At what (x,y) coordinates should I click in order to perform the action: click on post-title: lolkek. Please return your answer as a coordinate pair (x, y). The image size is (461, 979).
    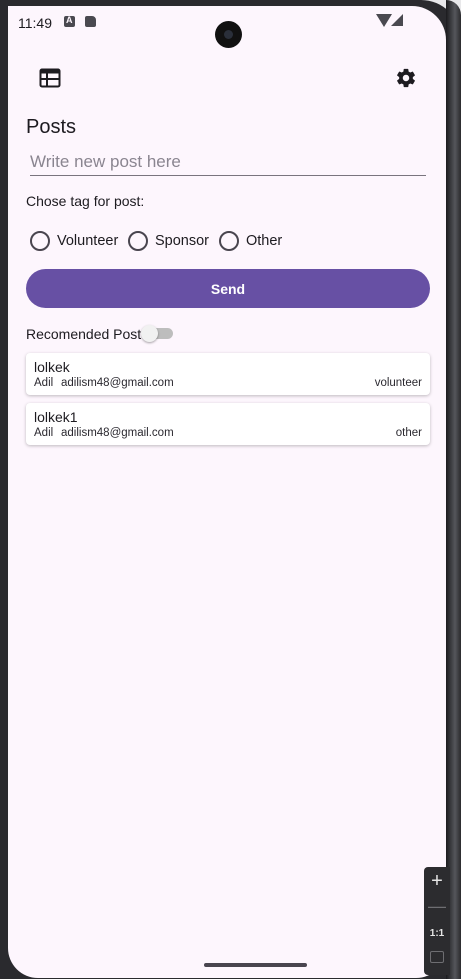
    Looking at the image, I should click on (52, 367).